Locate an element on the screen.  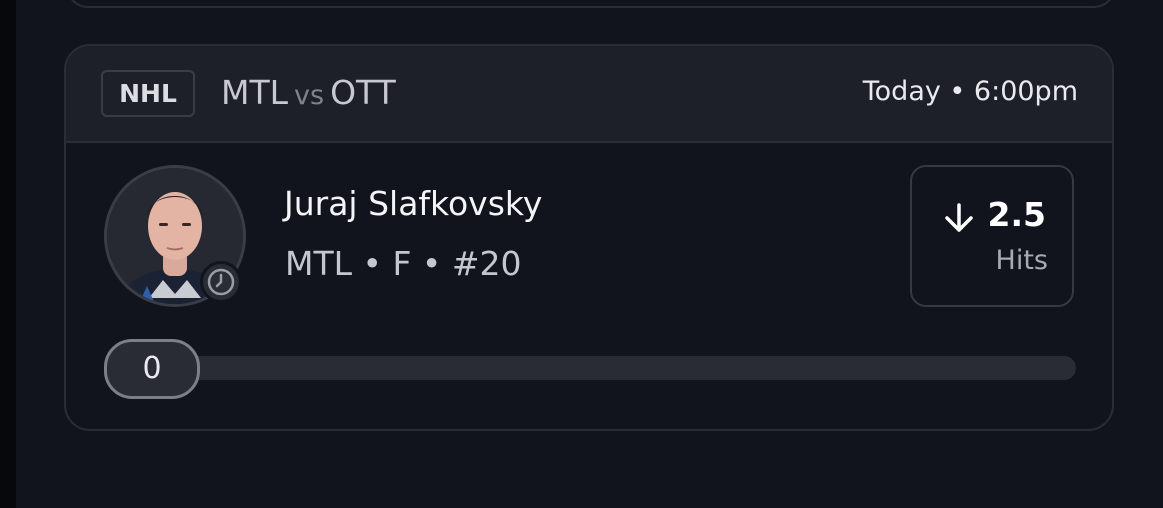
arrow-down-icon is located at coordinates (959, 217).